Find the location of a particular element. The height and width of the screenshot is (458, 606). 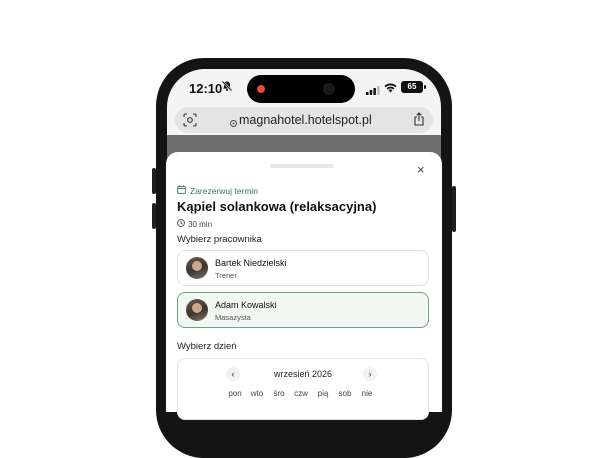

employee-name: Bartek Niedzielski is located at coordinates (251, 263).